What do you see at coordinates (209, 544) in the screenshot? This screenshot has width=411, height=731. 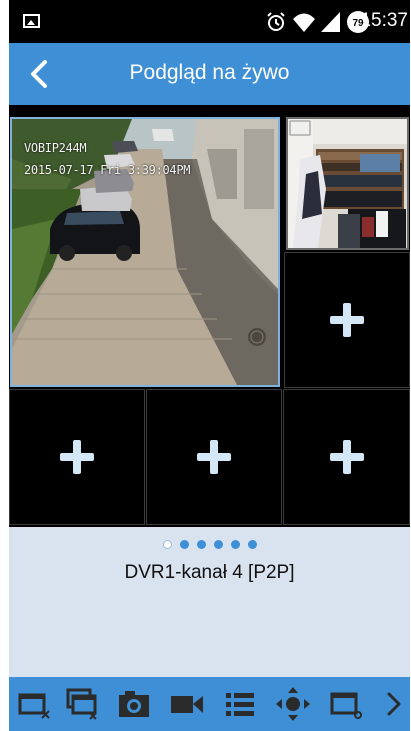 I see `page-indicator` at bounding box center [209, 544].